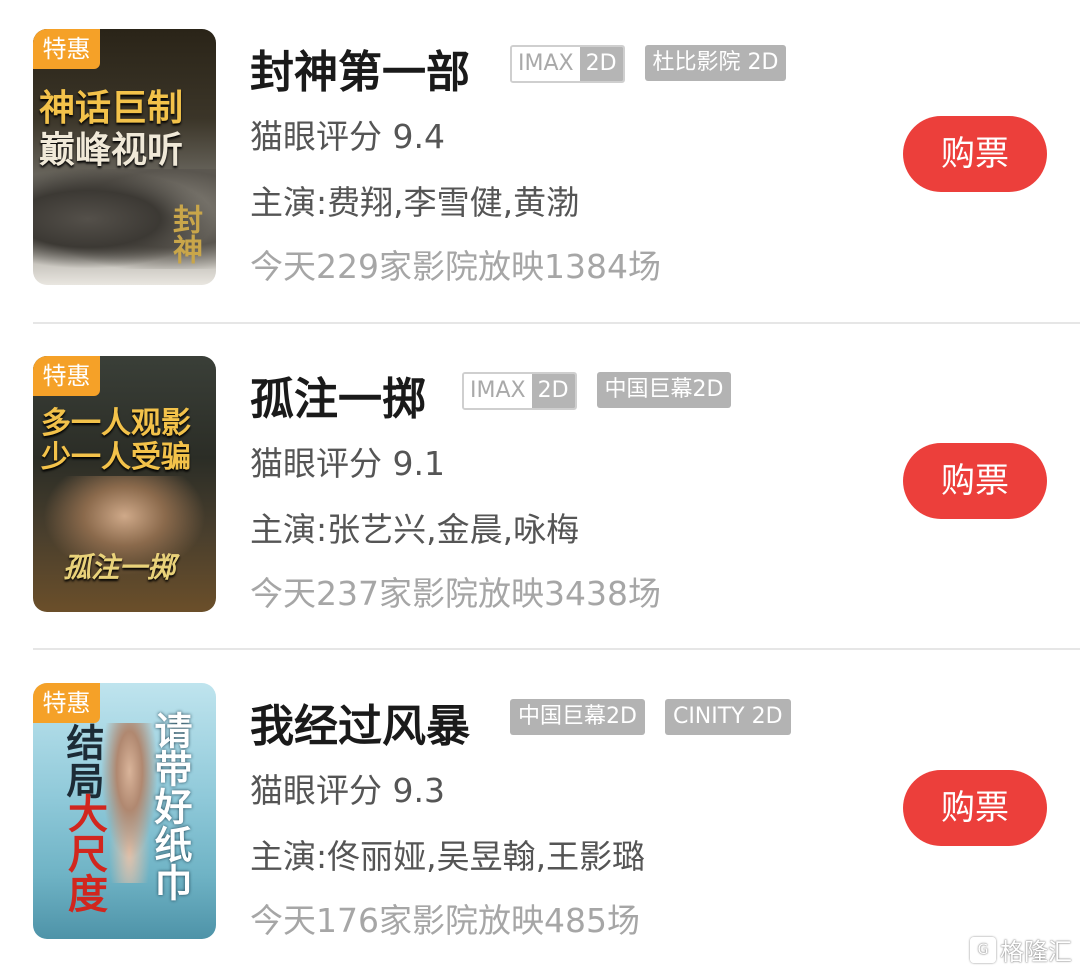  What do you see at coordinates (347, 790) in the screenshot?
I see `movie-rating: 猫眼评分 9.3` at bounding box center [347, 790].